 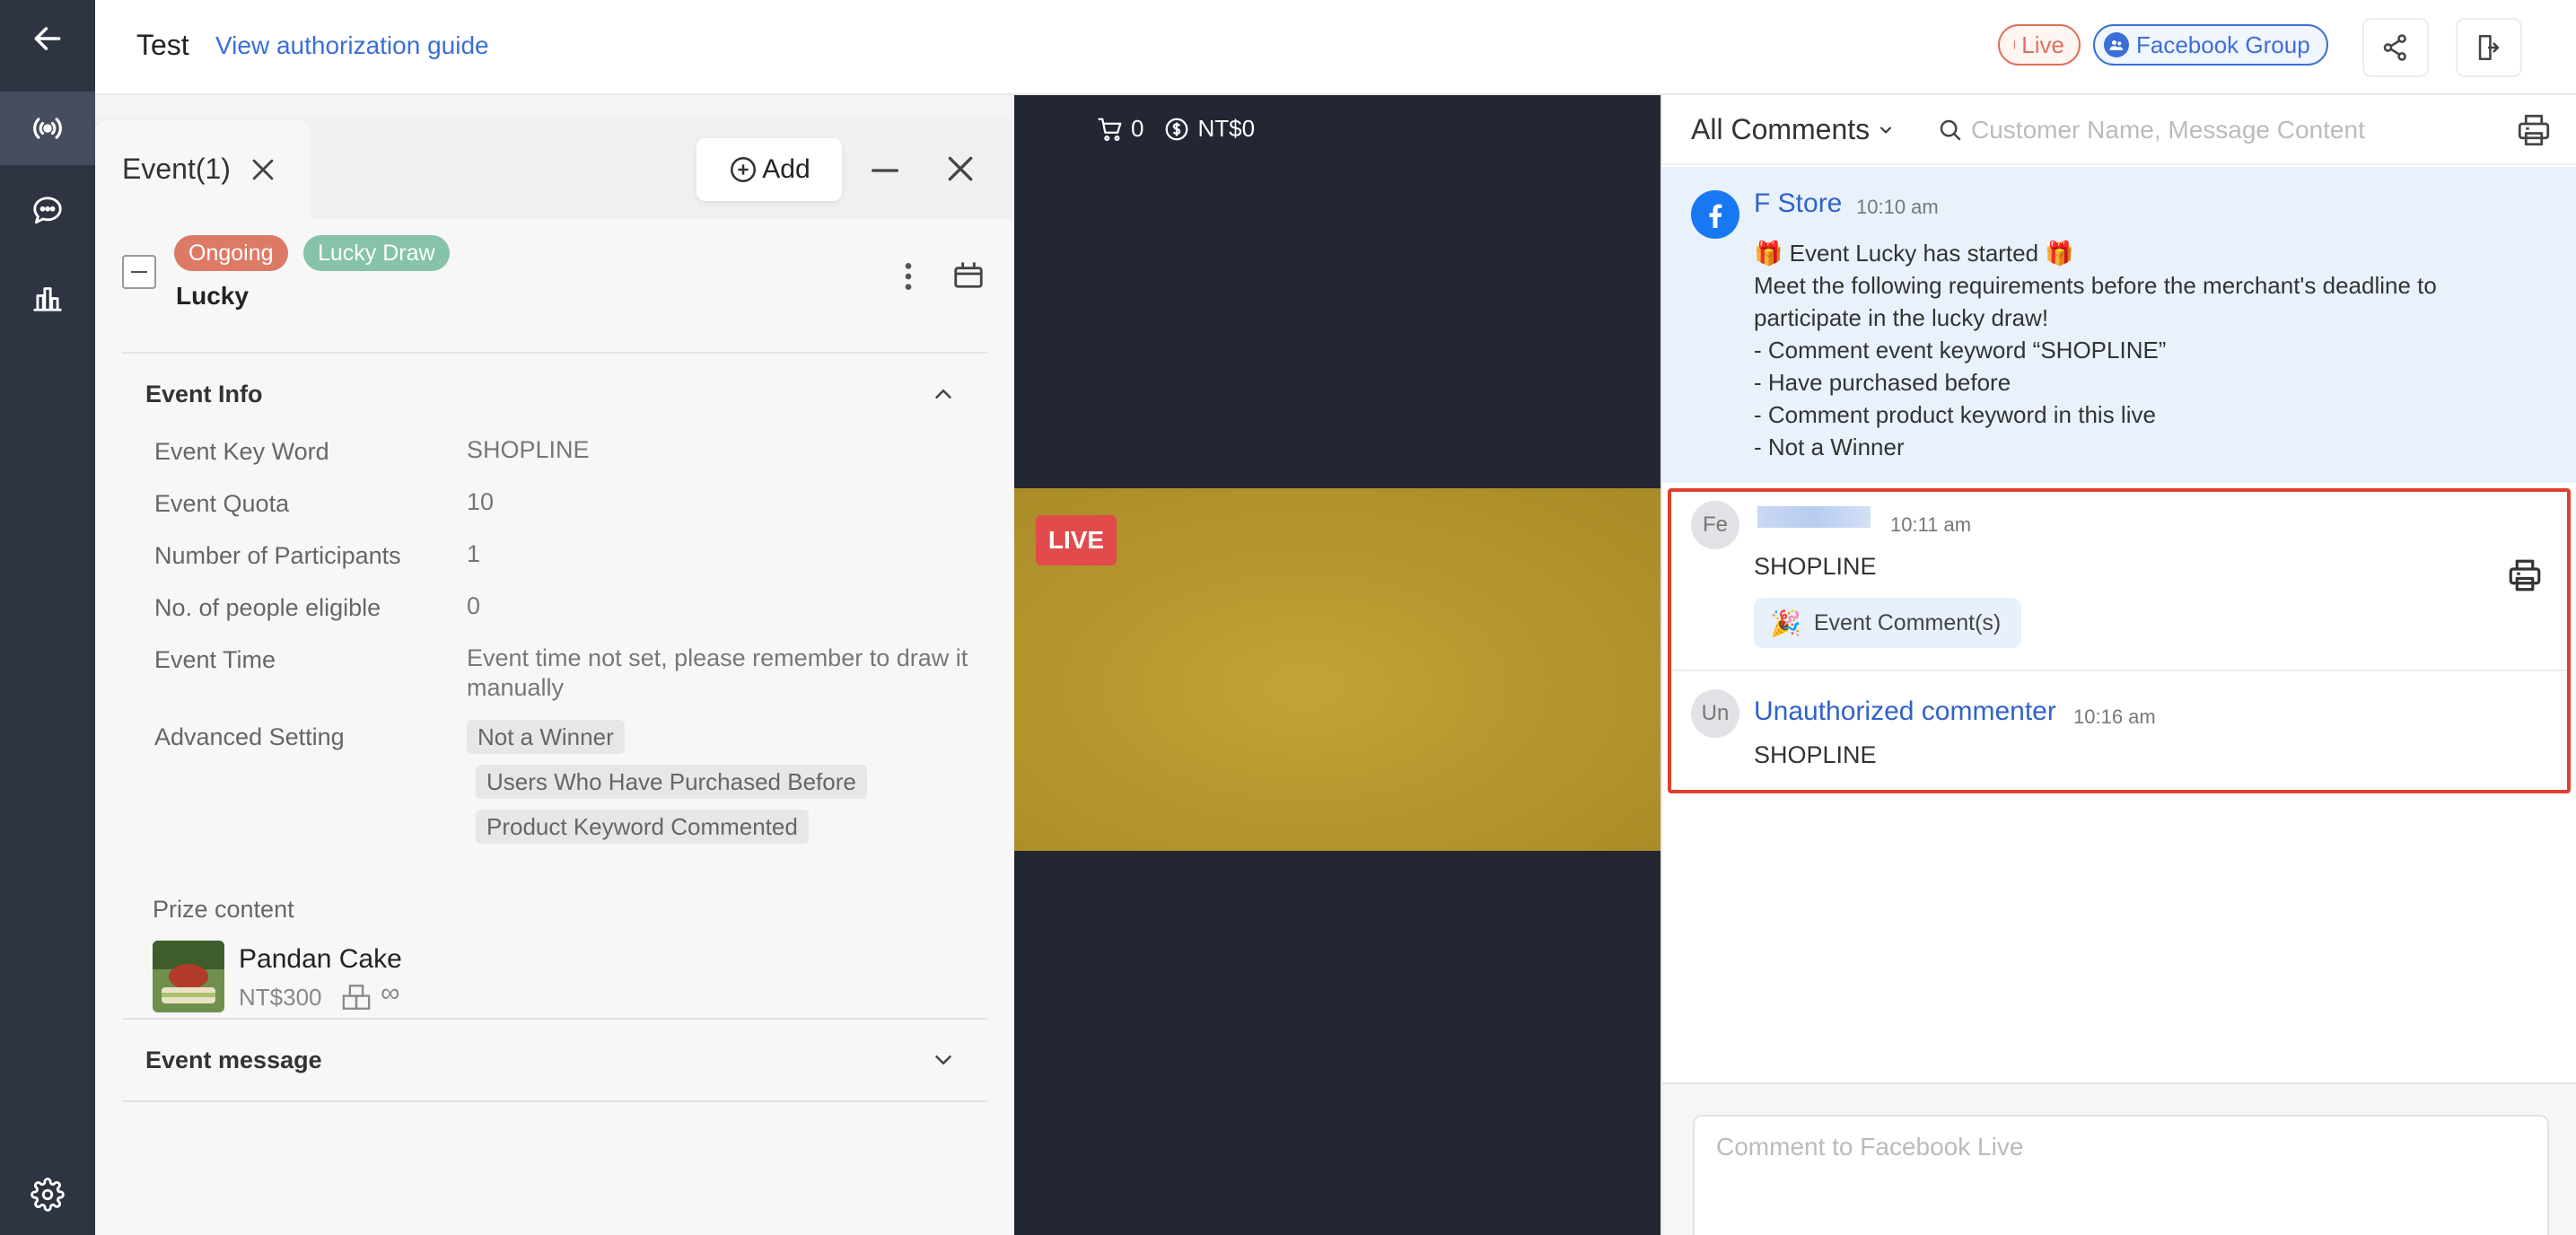 What do you see at coordinates (47, 617) in the screenshot?
I see `left-rail` at bounding box center [47, 617].